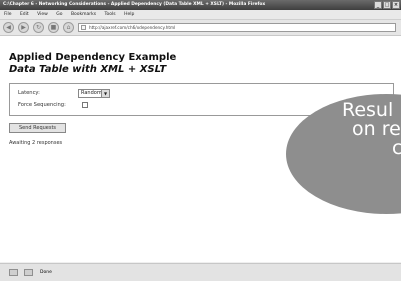 The width and height of the screenshot is (401, 281). I want to click on menu-tools: Tools, so click(110, 14).